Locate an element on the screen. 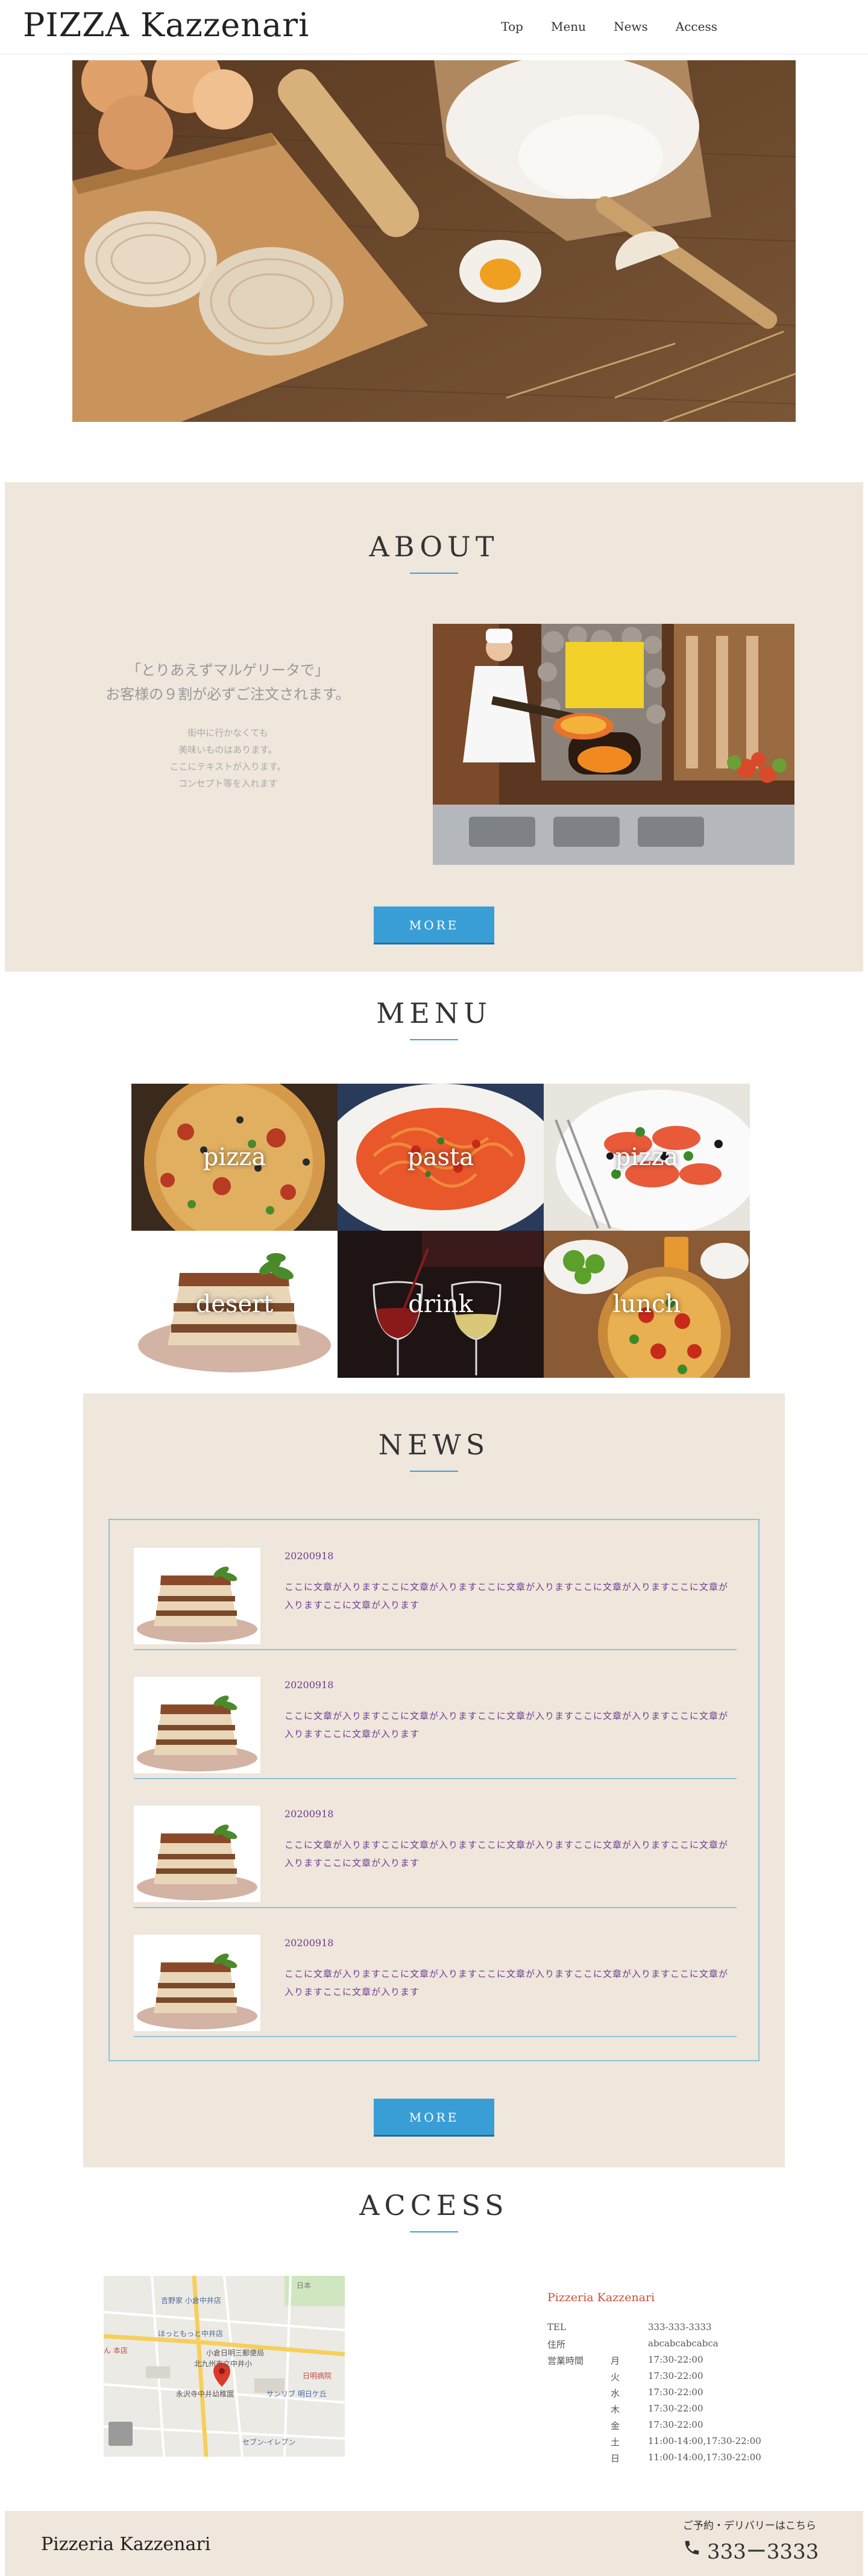  menu-tile-desert: desert is located at coordinates (234, 1304).